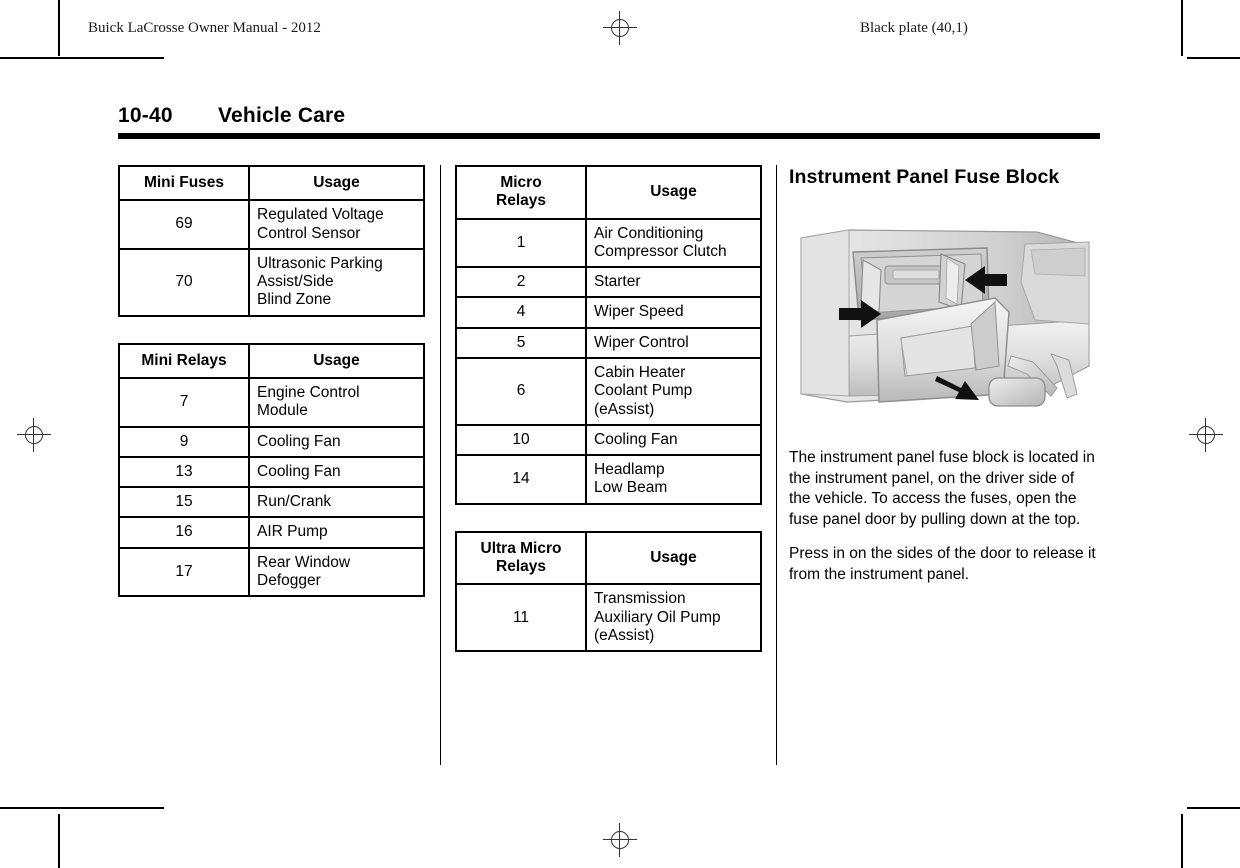 Image resolution: width=1240 pixels, height=868 pixels. What do you see at coordinates (336, 282) in the screenshot?
I see `cell-usage: Ultrasonic Parking Assist/Side Blind Zone` at bounding box center [336, 282].